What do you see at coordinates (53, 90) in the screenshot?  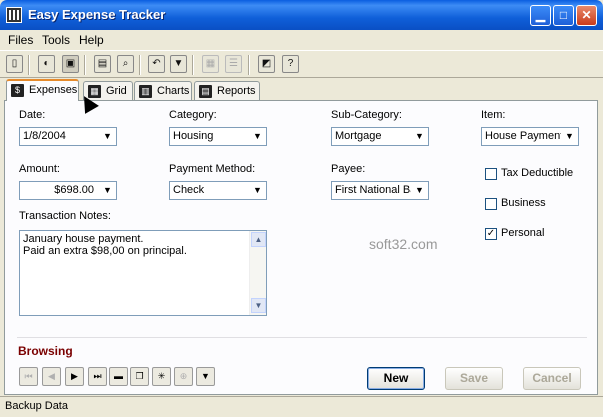 I see `tab-label: Expenses` at bounding box center [53, 90].